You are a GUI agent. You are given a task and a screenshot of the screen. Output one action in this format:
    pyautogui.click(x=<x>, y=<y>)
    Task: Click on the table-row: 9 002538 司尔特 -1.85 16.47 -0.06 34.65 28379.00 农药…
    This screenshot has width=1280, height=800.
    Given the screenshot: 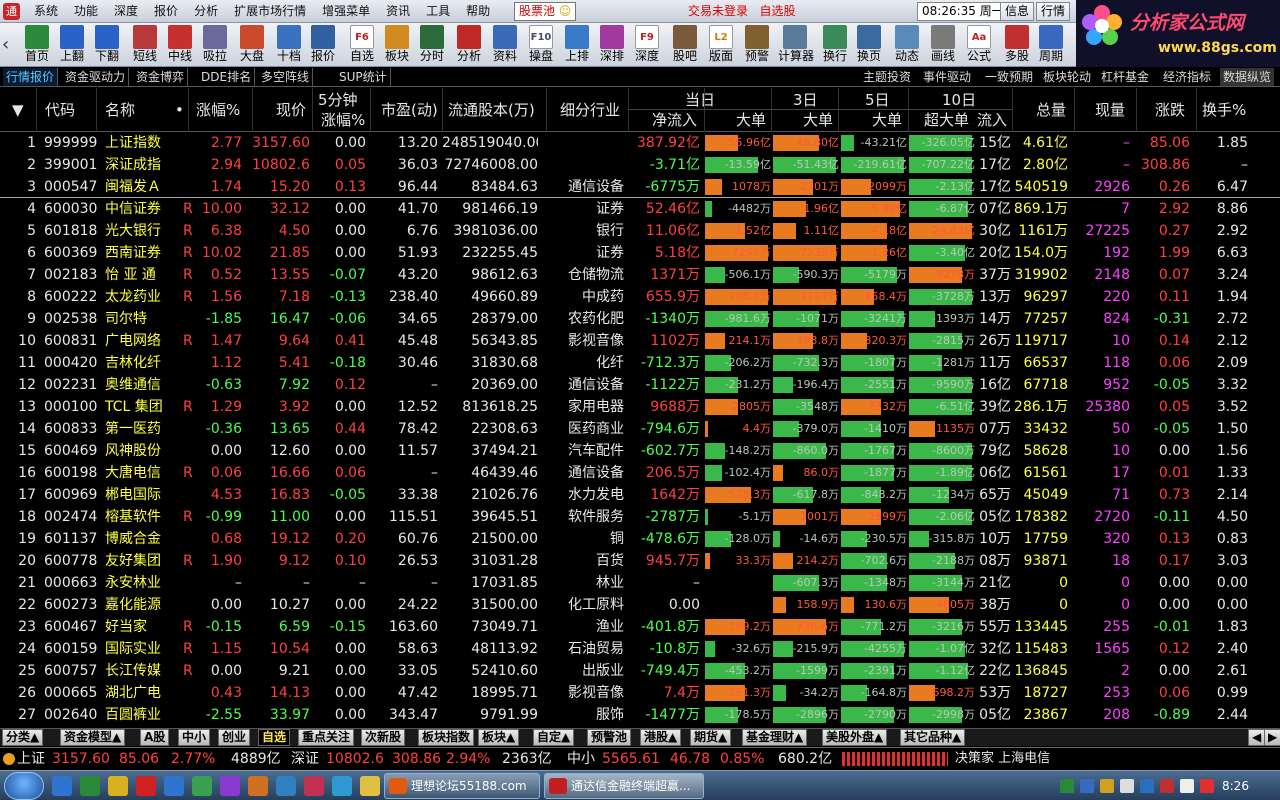 What is the action you would take?
    pyautogui.click(x=640, y=319)
    